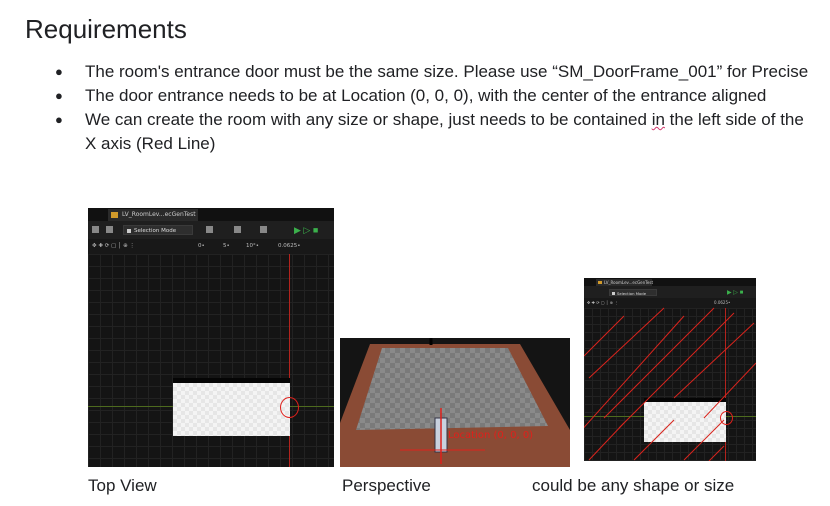 Image resolution: width=830 pixels, height=506 pixels. What do you see at coordinates (633, 485) in the screenshot?
I see `caption-any-shape: could be any shape or size` at bounding box center [633, 485].